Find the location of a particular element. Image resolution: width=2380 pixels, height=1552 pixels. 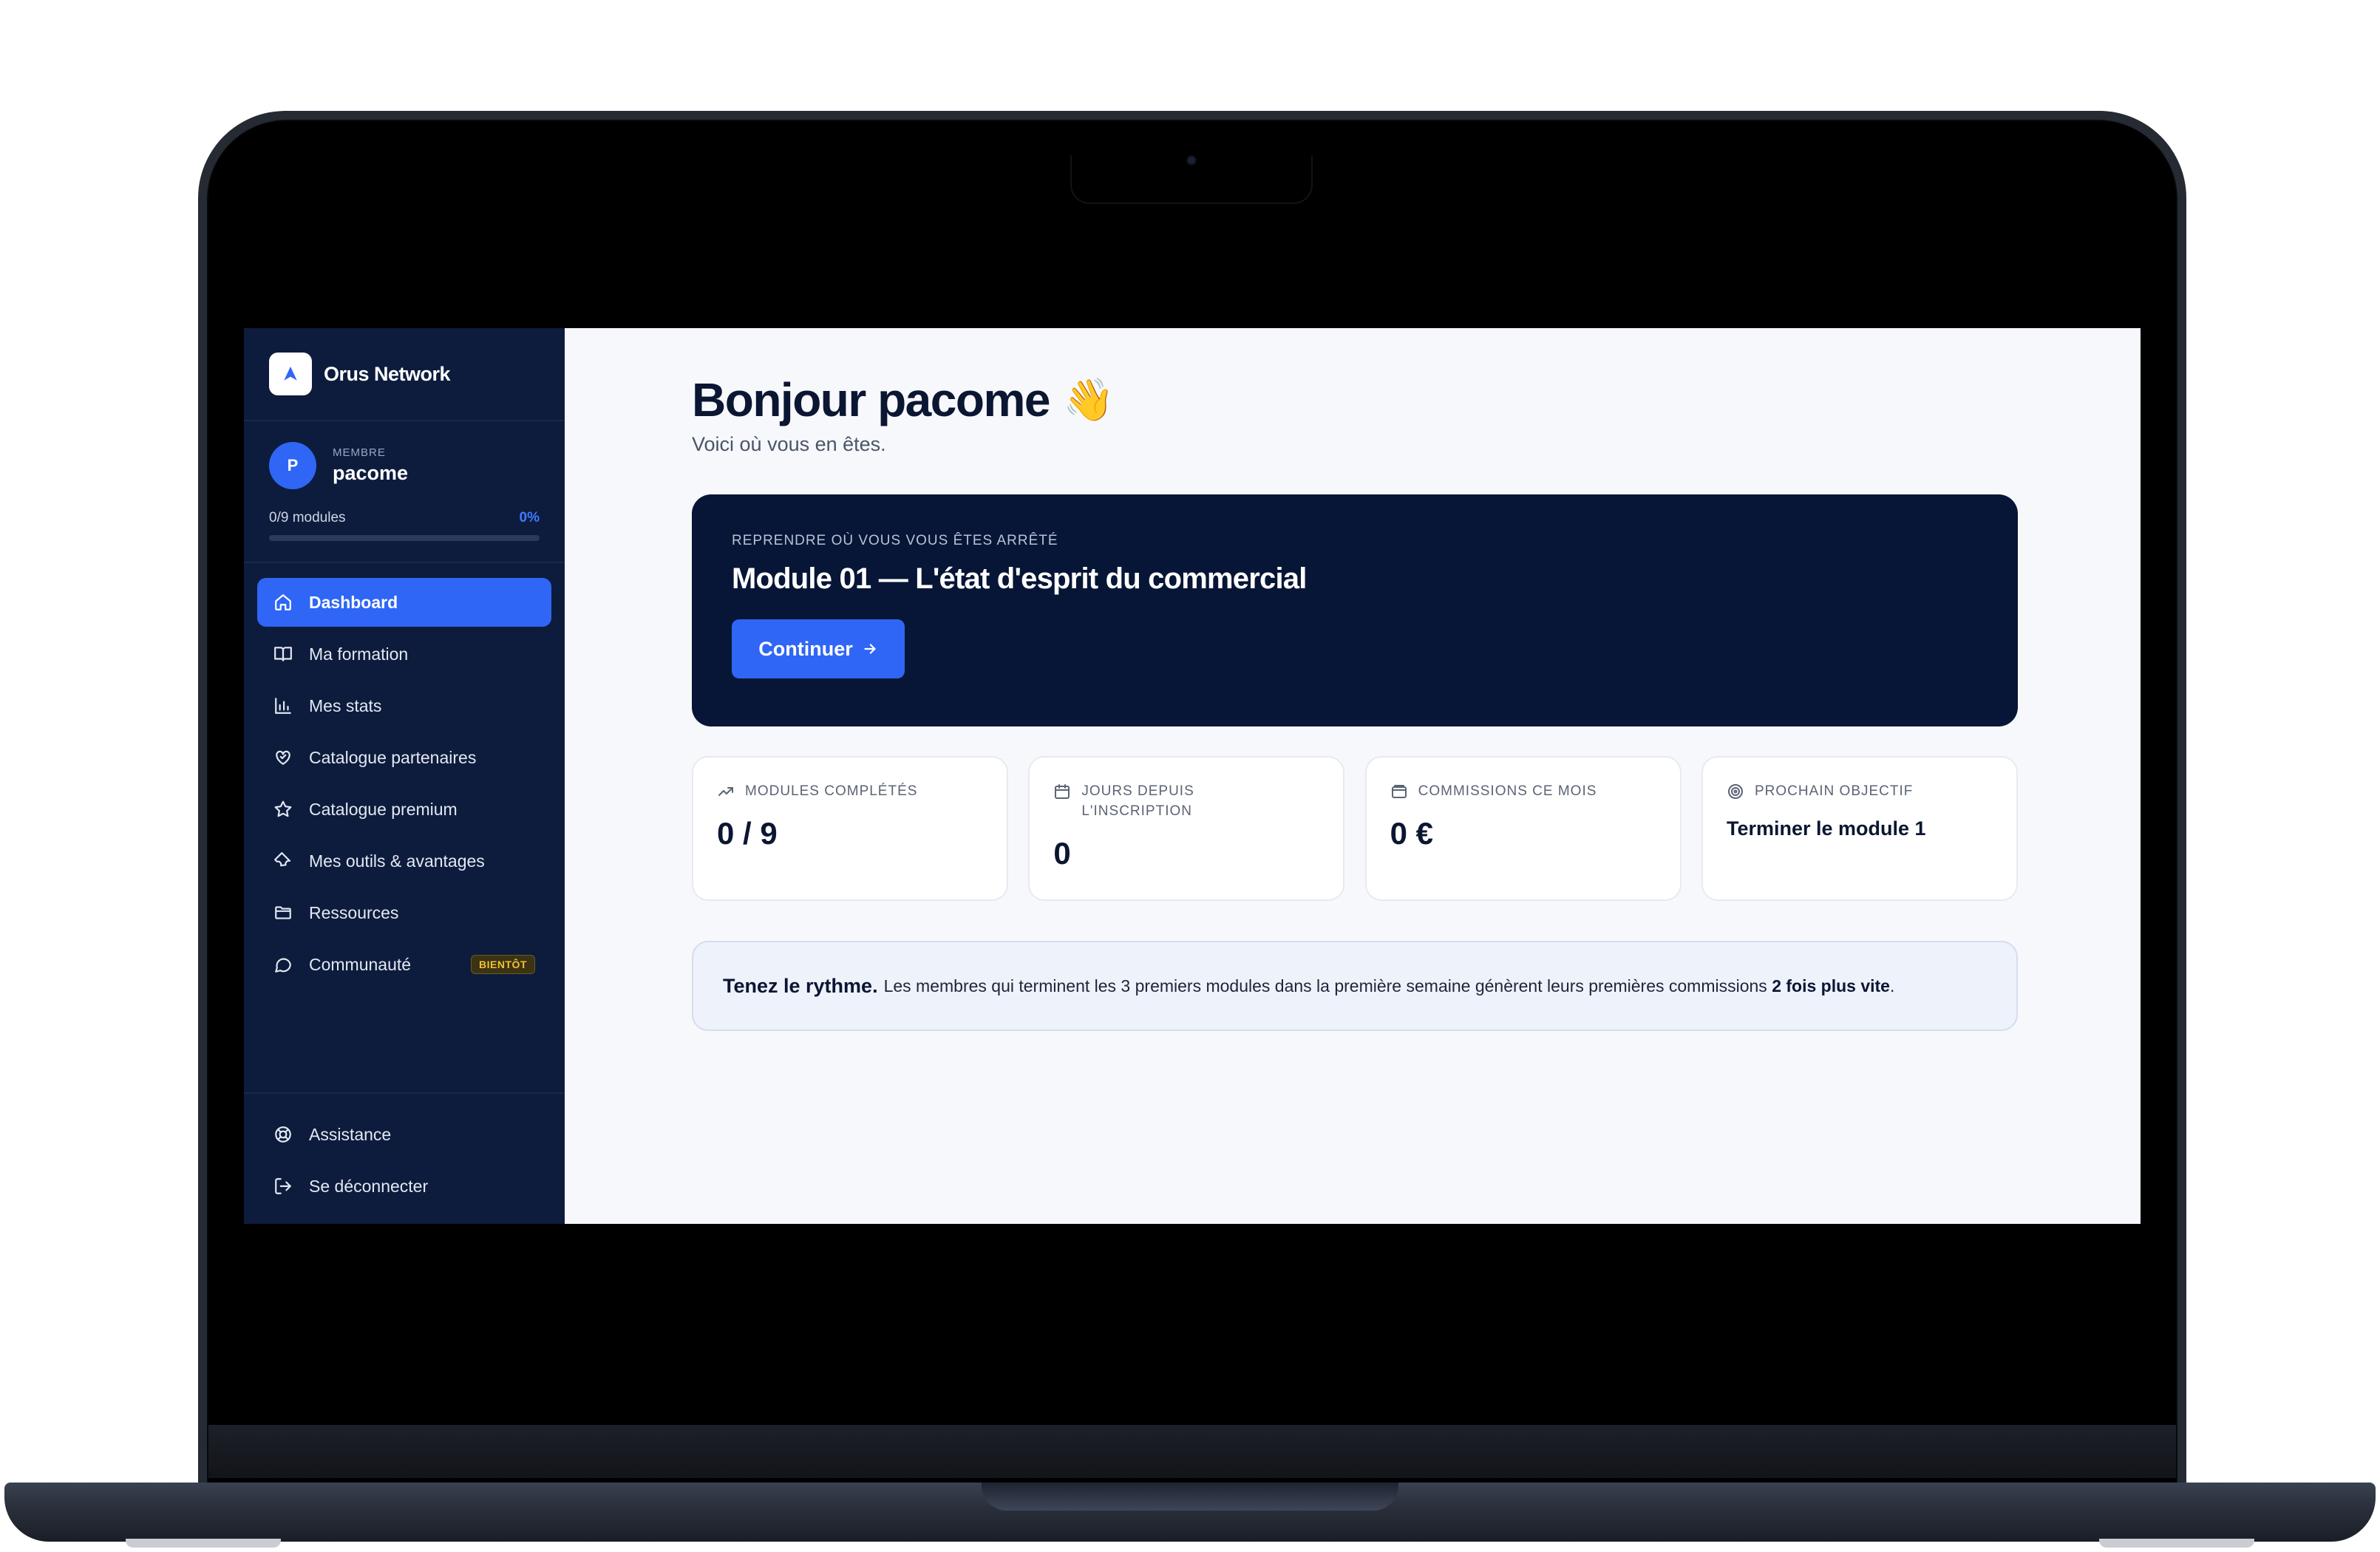

sidebar-item-mes-outils: Mes outils & avantages is located at coordinates (404, 861).